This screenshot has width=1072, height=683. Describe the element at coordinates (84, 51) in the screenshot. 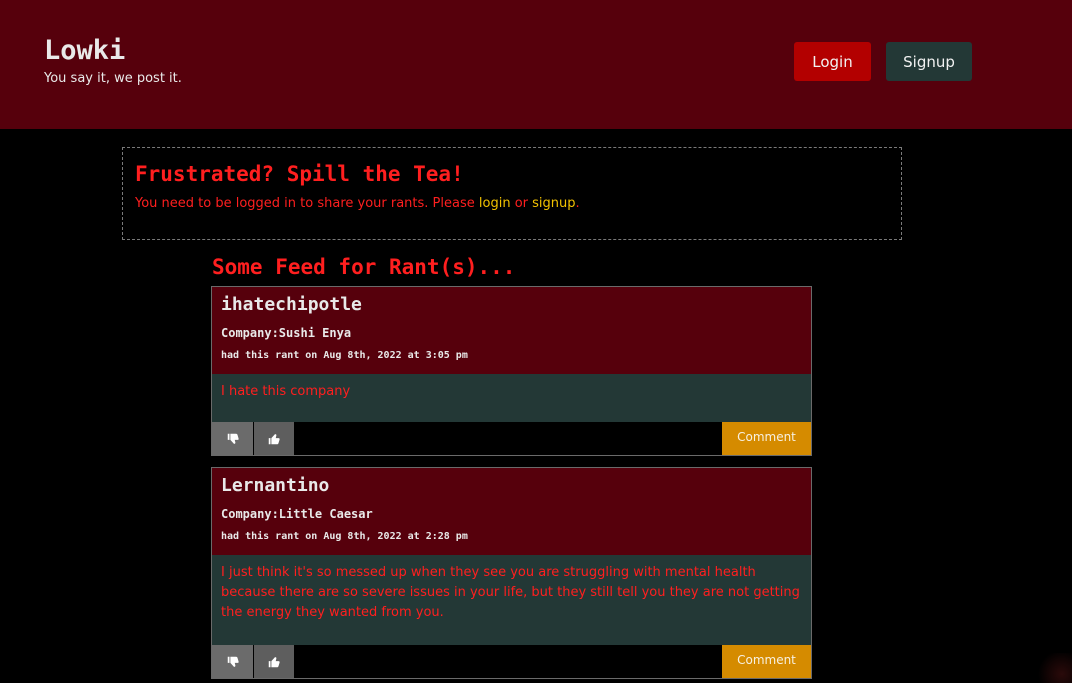

I see `site-title: Lowki` at that location.